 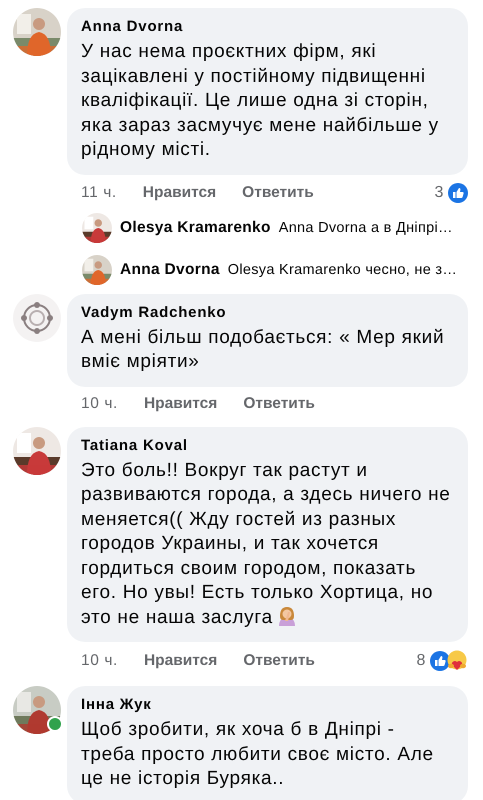 What do you see at coordinates (195, 227) in the screenshot?
I see `author-name: Olesya Kramarenko` at bounding box center [195, 227].